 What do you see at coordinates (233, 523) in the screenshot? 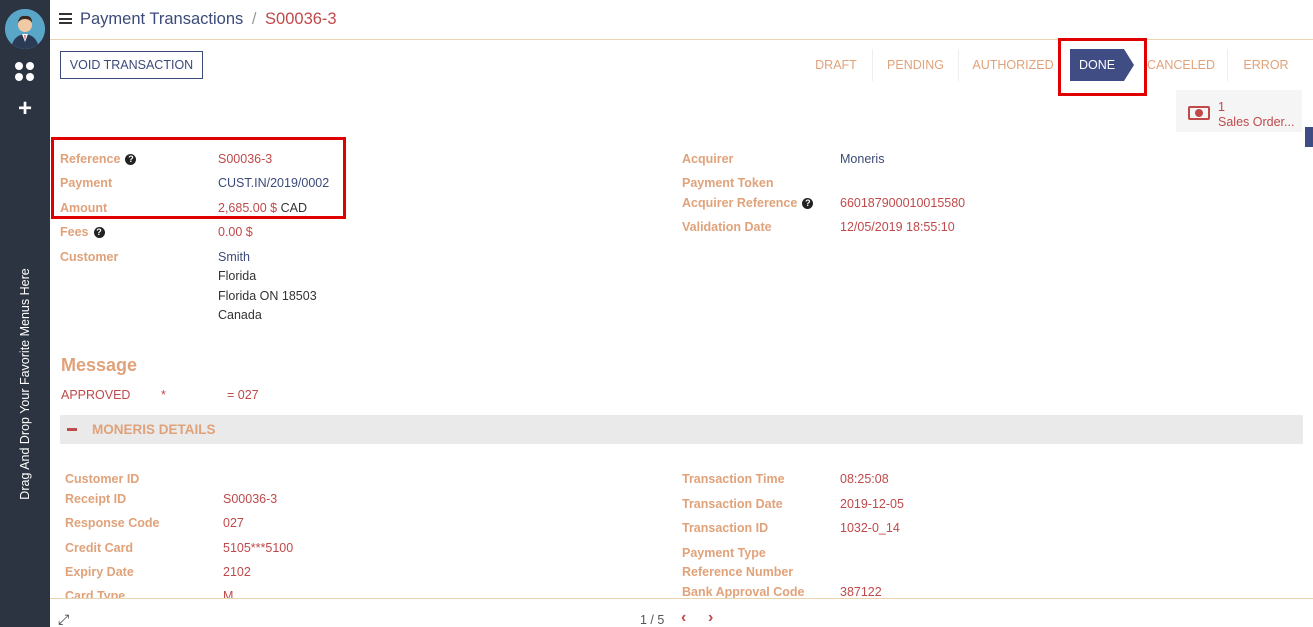
I see `response-code-value: 027` at bounding box center [233, 523].